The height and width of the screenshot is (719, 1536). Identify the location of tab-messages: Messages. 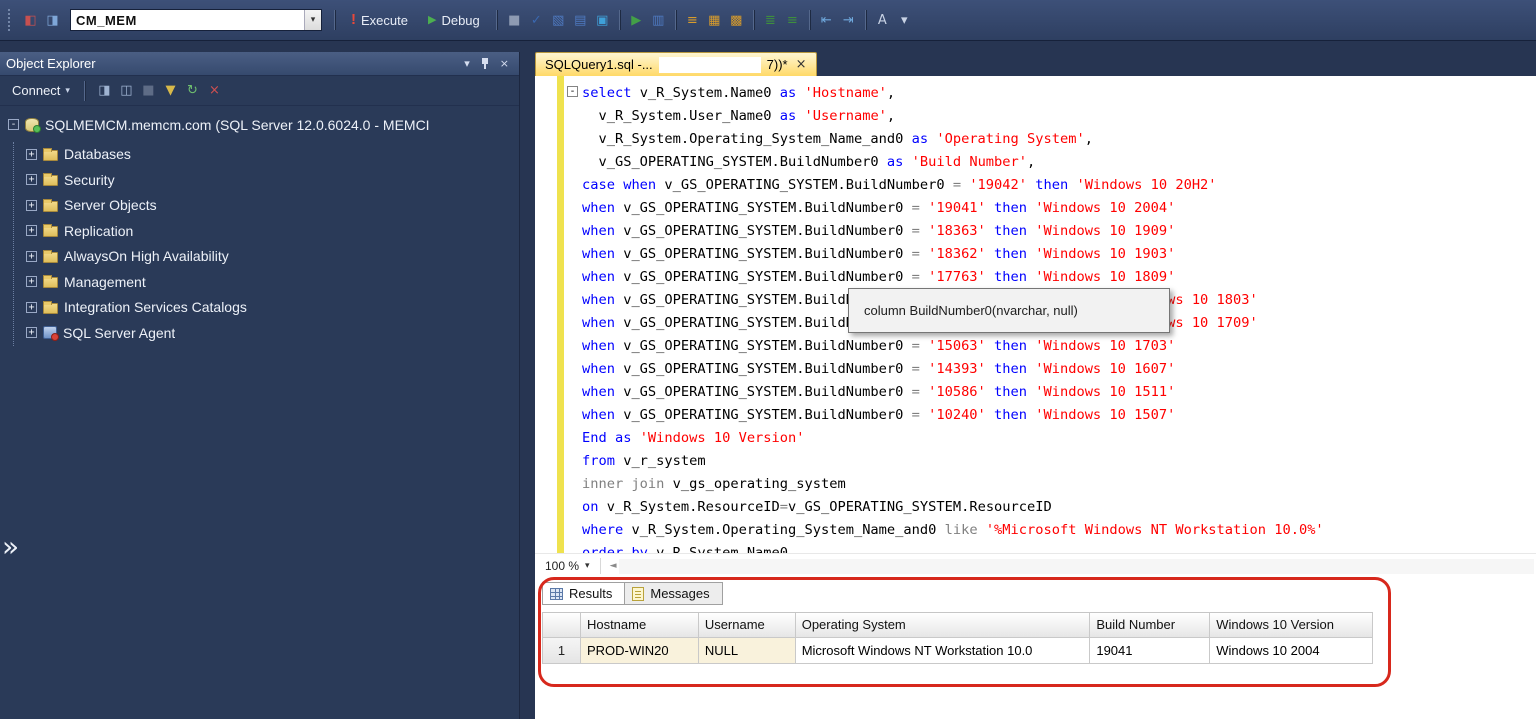
(673, 593).